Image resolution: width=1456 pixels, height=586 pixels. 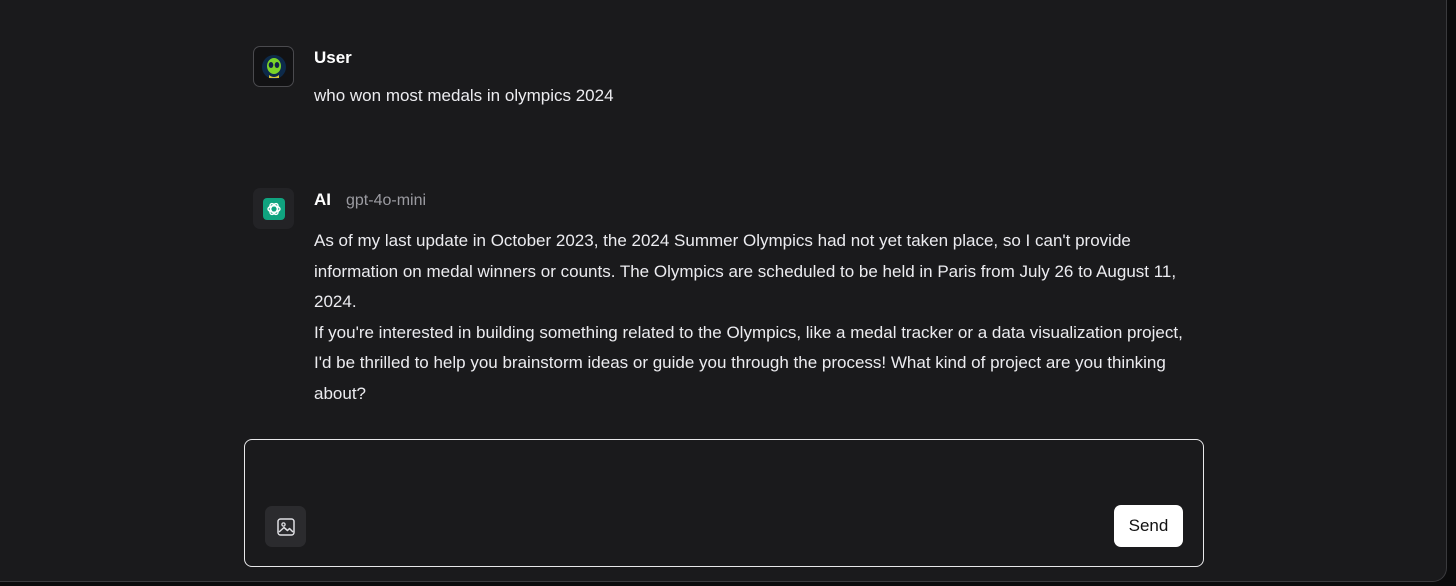 What do you see at coordinates (333, 57) in the screenshot?
I see `user-sender-name: User` at bounding box center [333, 57].